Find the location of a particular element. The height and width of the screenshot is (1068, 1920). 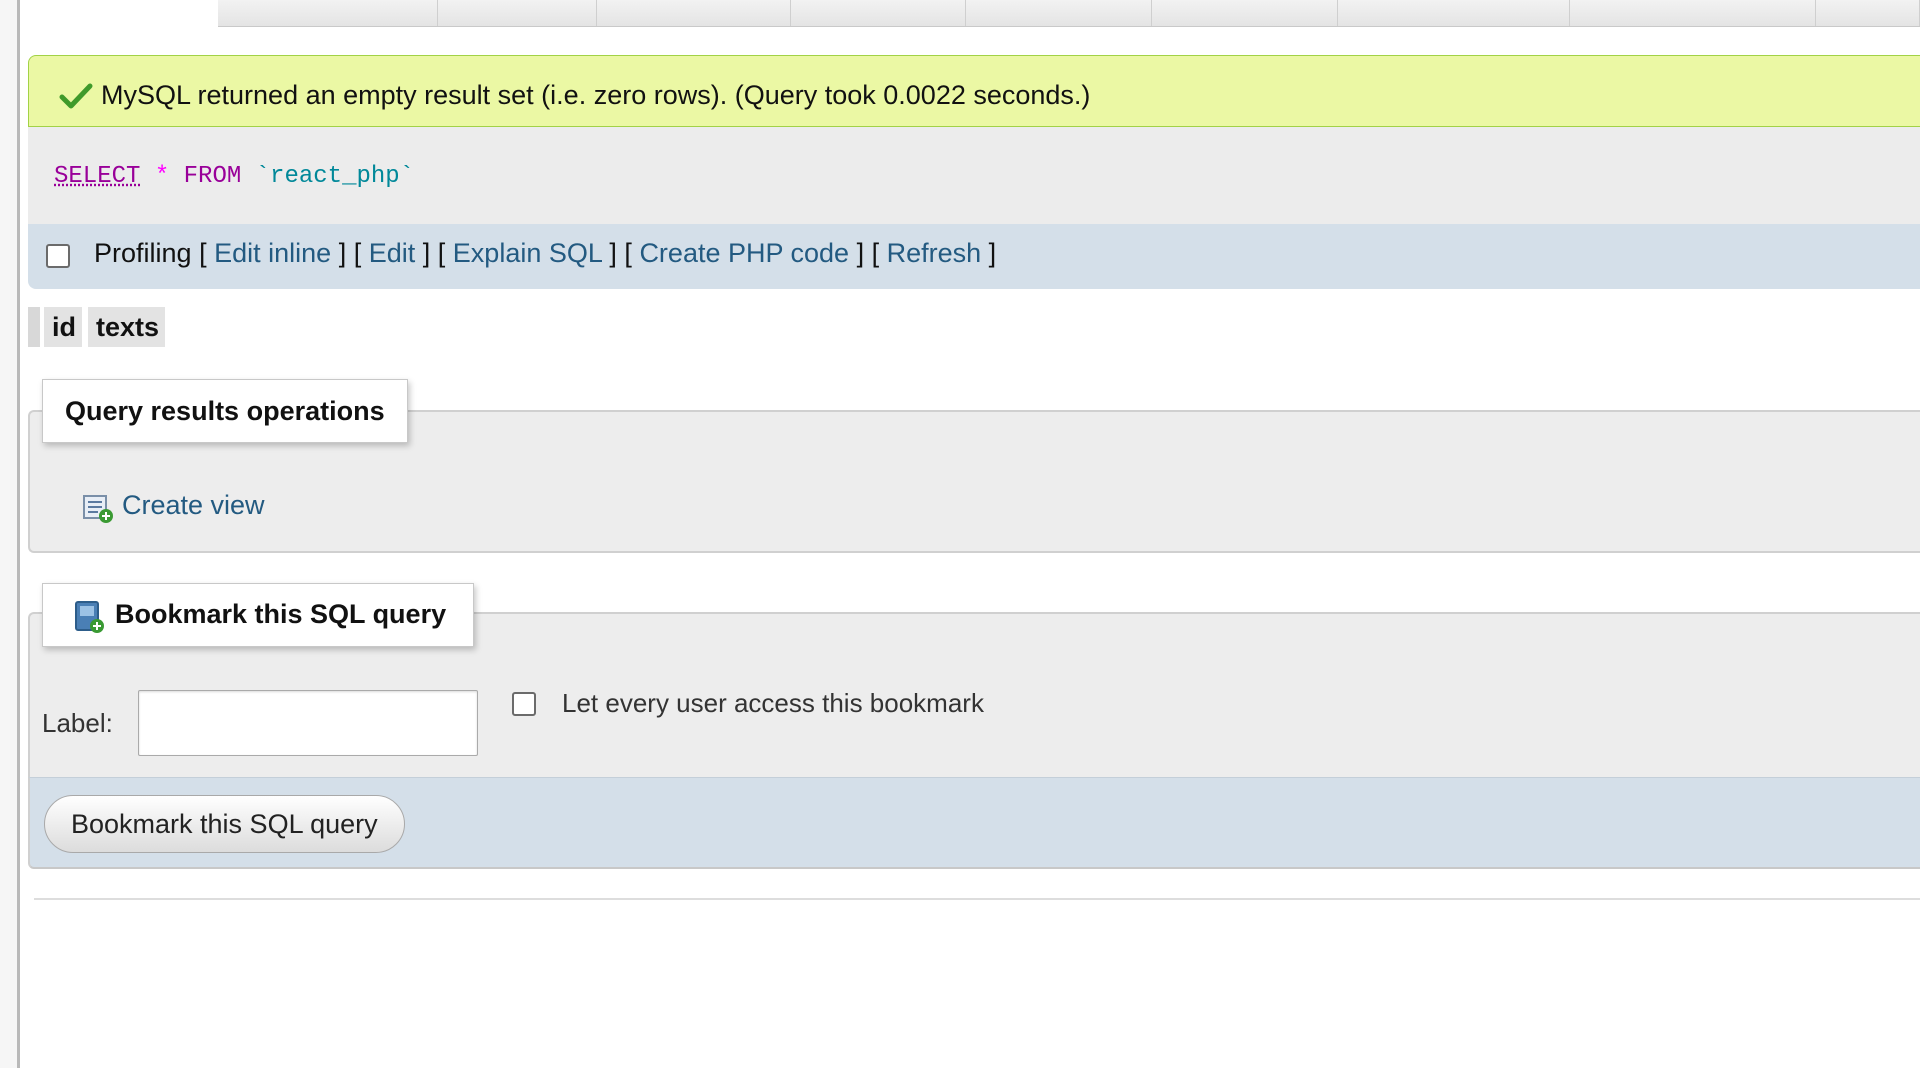

create-view-icon is located at coordinates (98, 510).